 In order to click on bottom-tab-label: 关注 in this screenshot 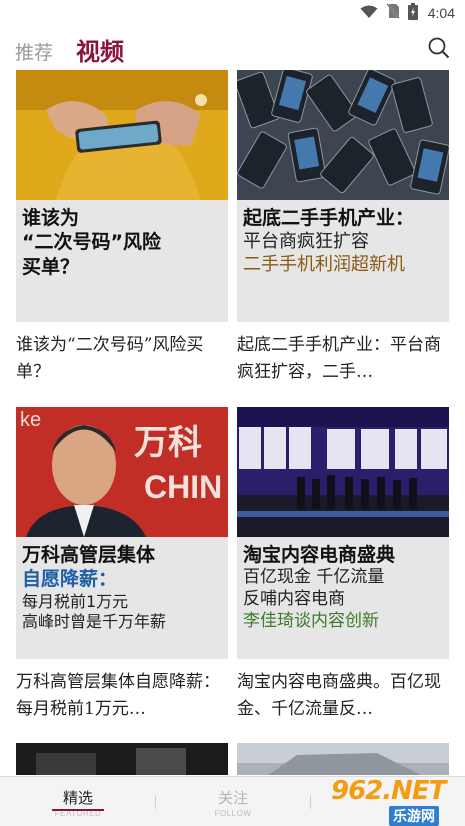, I will do `click(232, 798)`.